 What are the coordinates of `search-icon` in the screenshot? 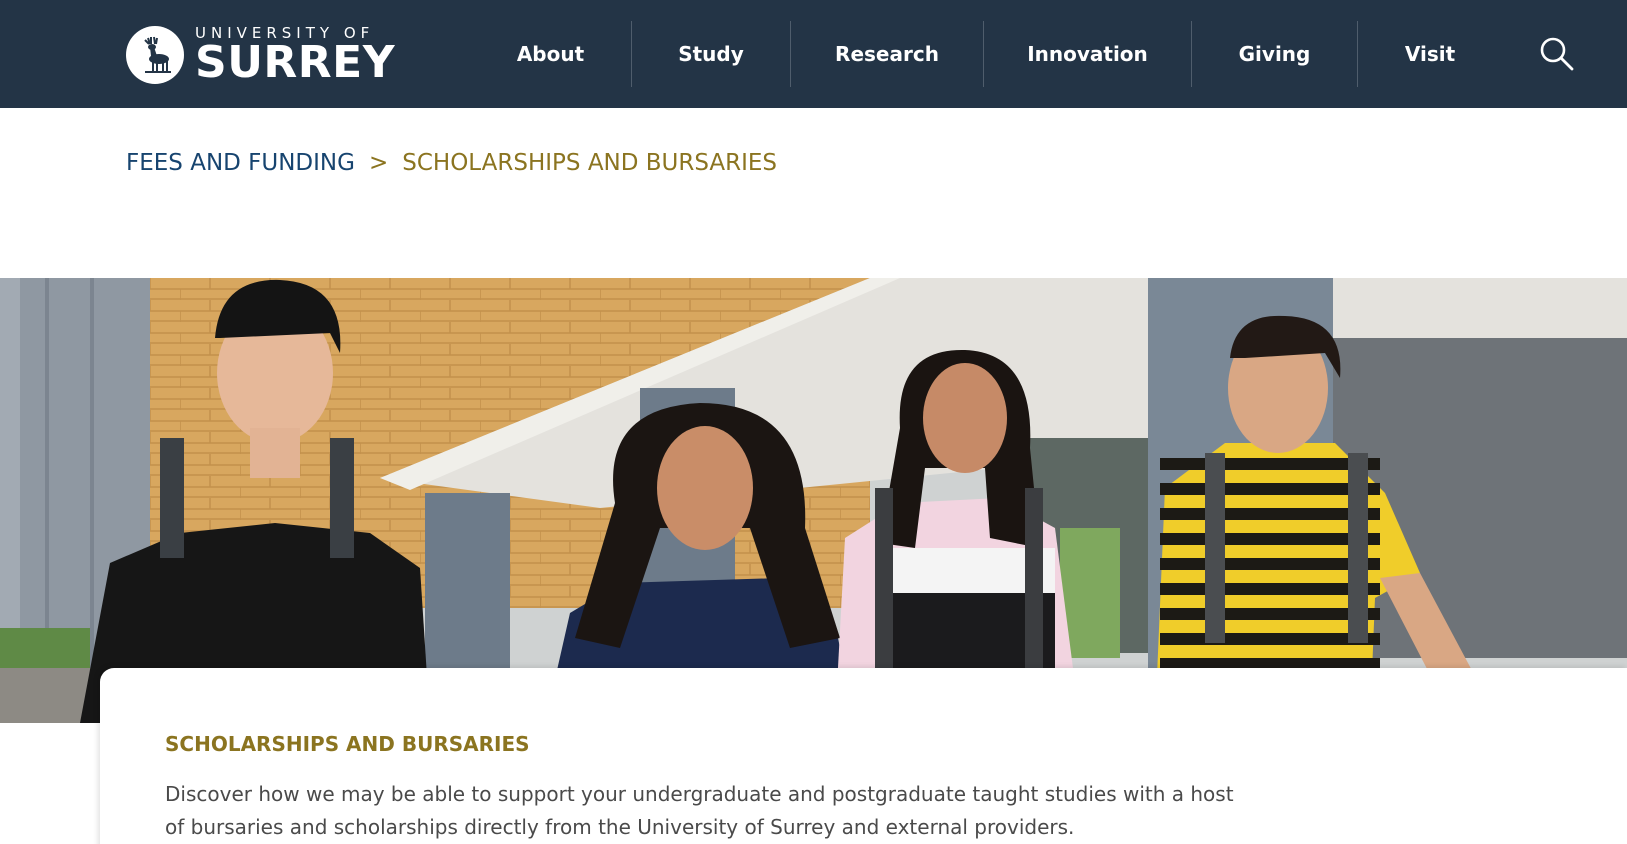 It's located at (1557, 54).